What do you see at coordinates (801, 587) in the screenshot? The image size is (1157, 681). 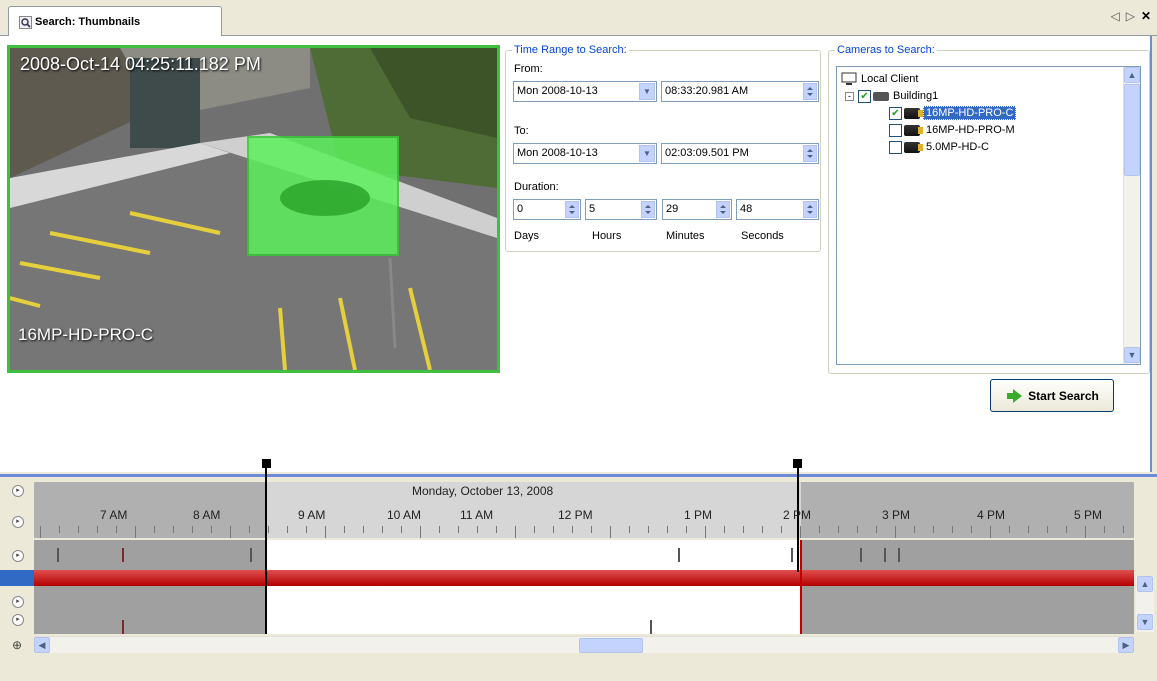 I see `current-time-line` at bounding box center [801, 587].